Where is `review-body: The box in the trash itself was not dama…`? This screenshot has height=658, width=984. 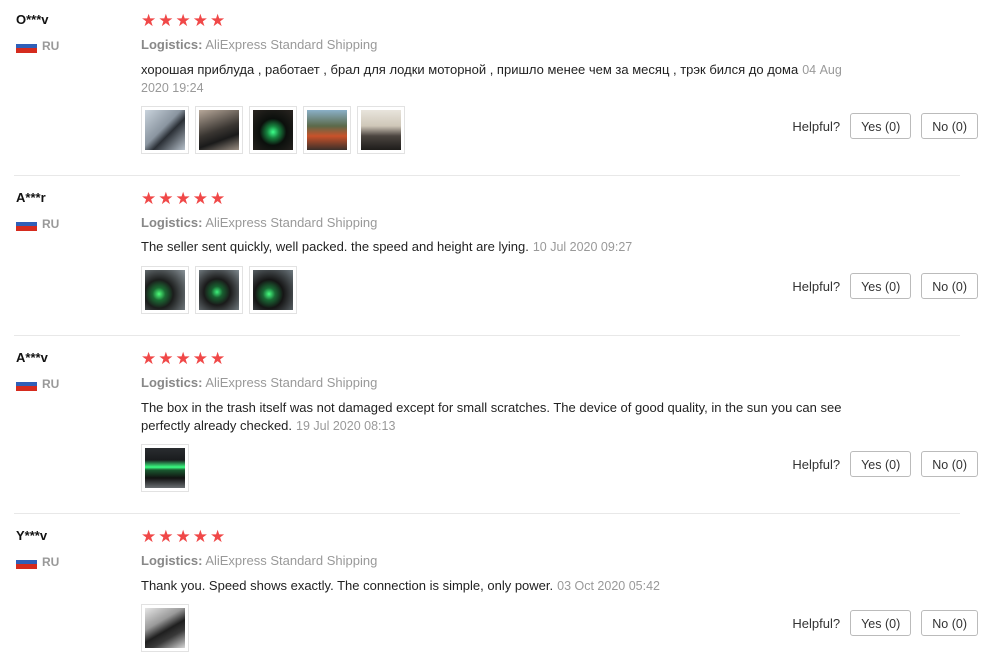 review-body: The box in the trash itself was not dama… is located at coordinates (491, 416).